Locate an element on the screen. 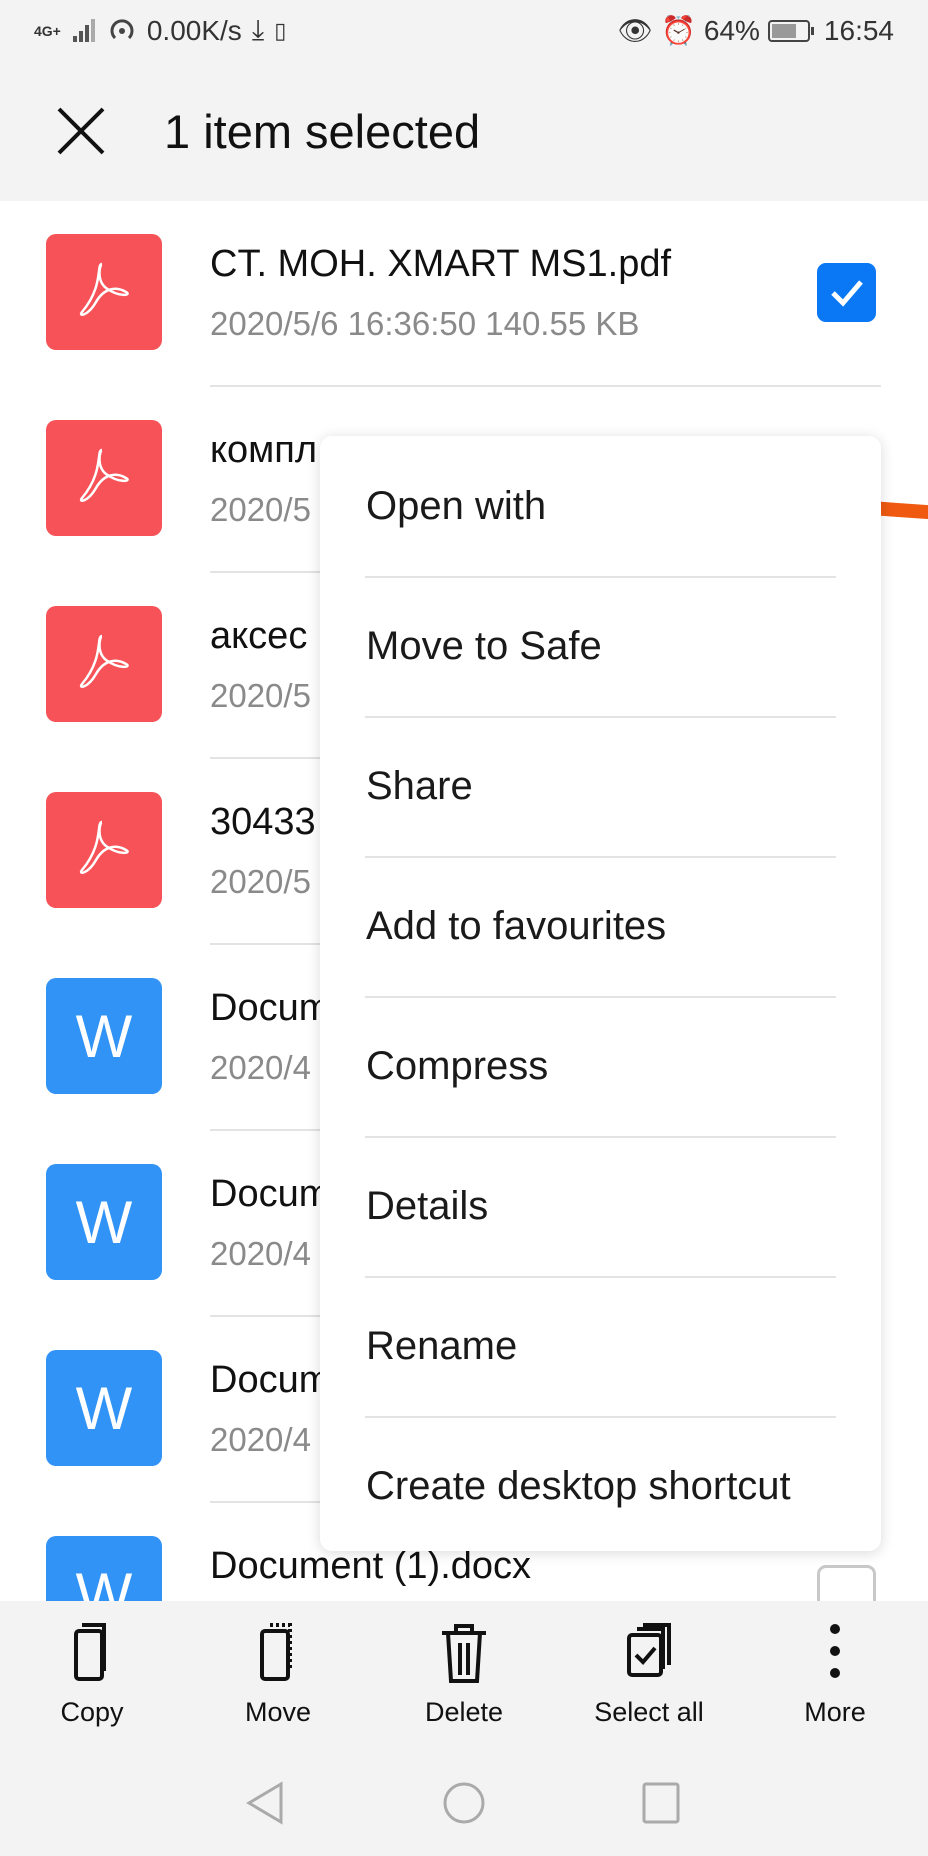  copy-label: Copy is located at coordinates (92, 1712).